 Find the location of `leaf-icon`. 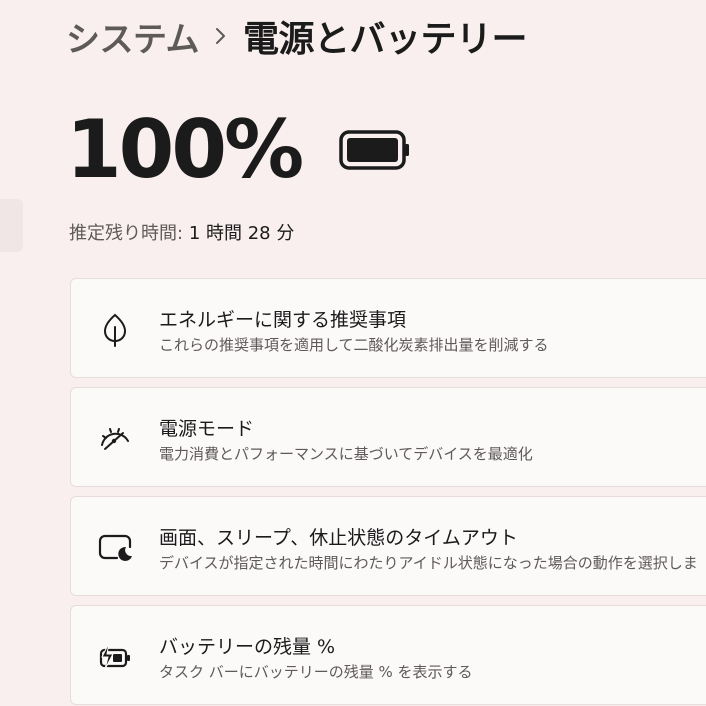

leaf-icon is located at coordinates (115, 329).